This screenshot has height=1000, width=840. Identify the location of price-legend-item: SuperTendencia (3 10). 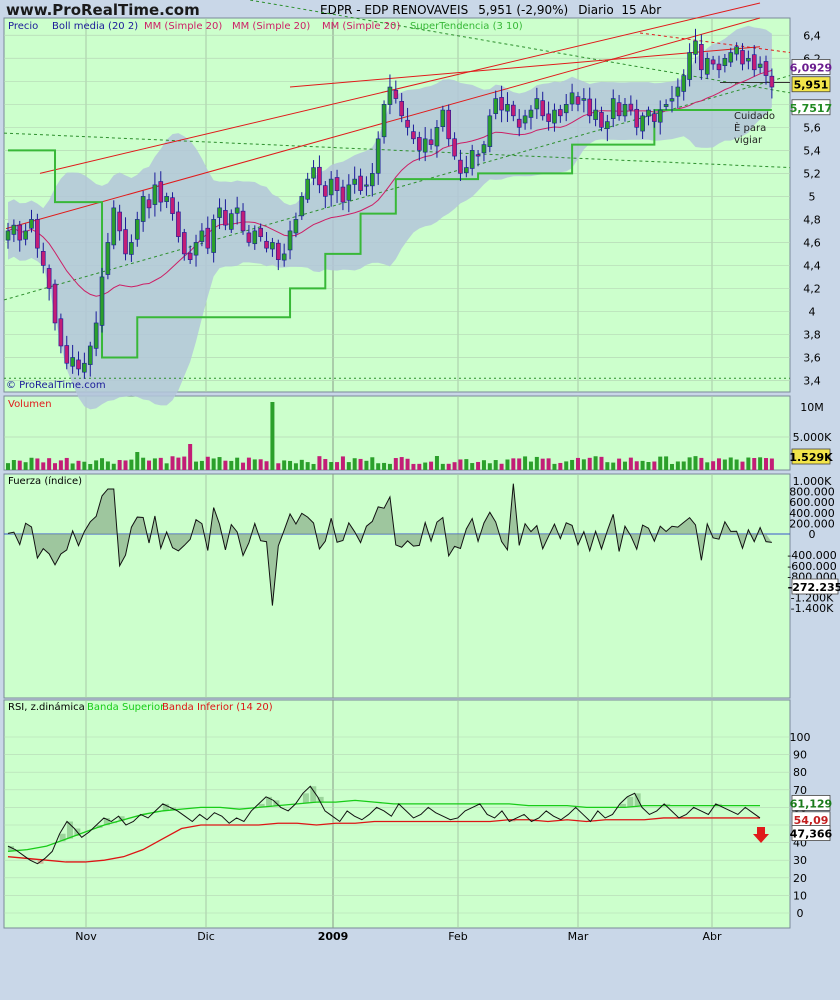
(466, 26).